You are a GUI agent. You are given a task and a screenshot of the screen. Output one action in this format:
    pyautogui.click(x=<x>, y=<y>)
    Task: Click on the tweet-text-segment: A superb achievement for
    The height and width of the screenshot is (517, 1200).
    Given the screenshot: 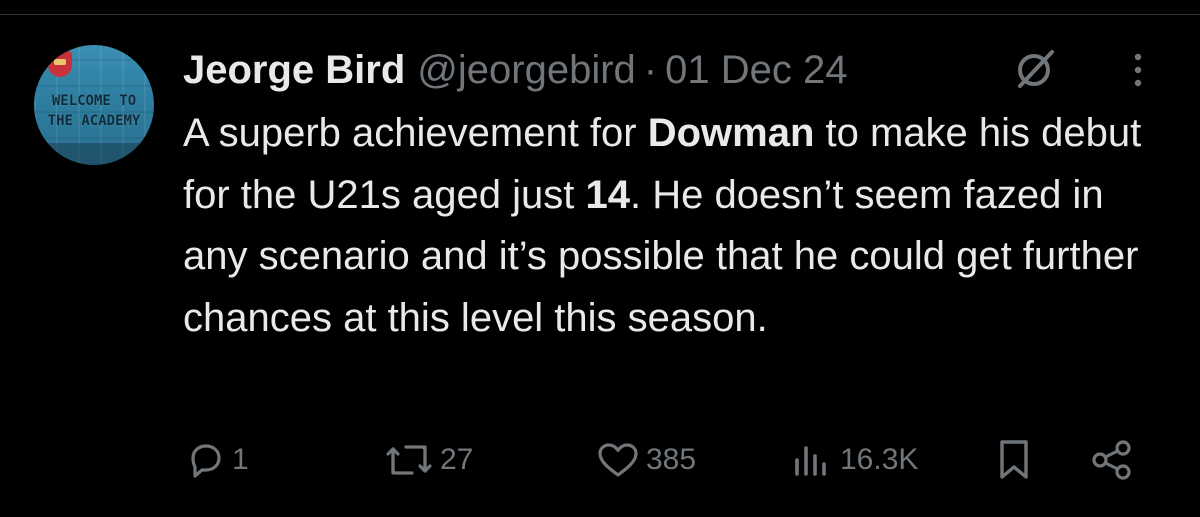 What is the action you would take?
    pyautogui.click(x=415, y=133)
    